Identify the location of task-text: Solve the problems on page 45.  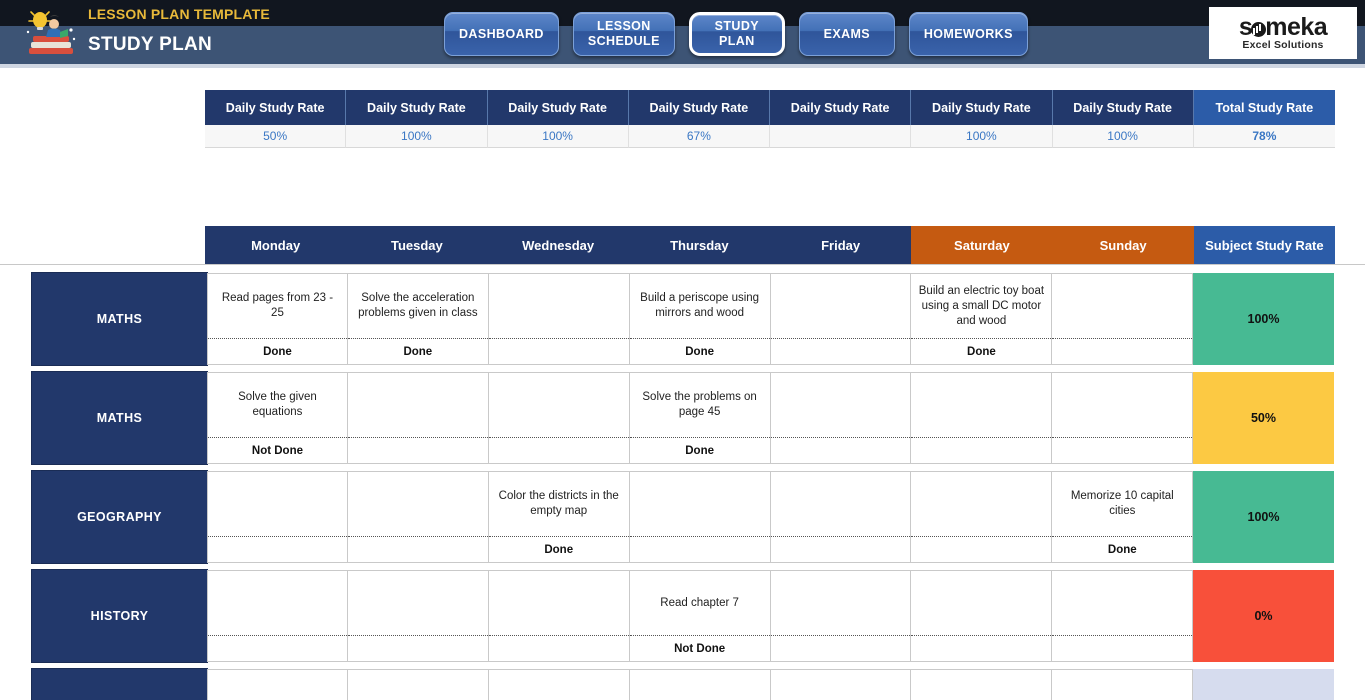
(700, 405).